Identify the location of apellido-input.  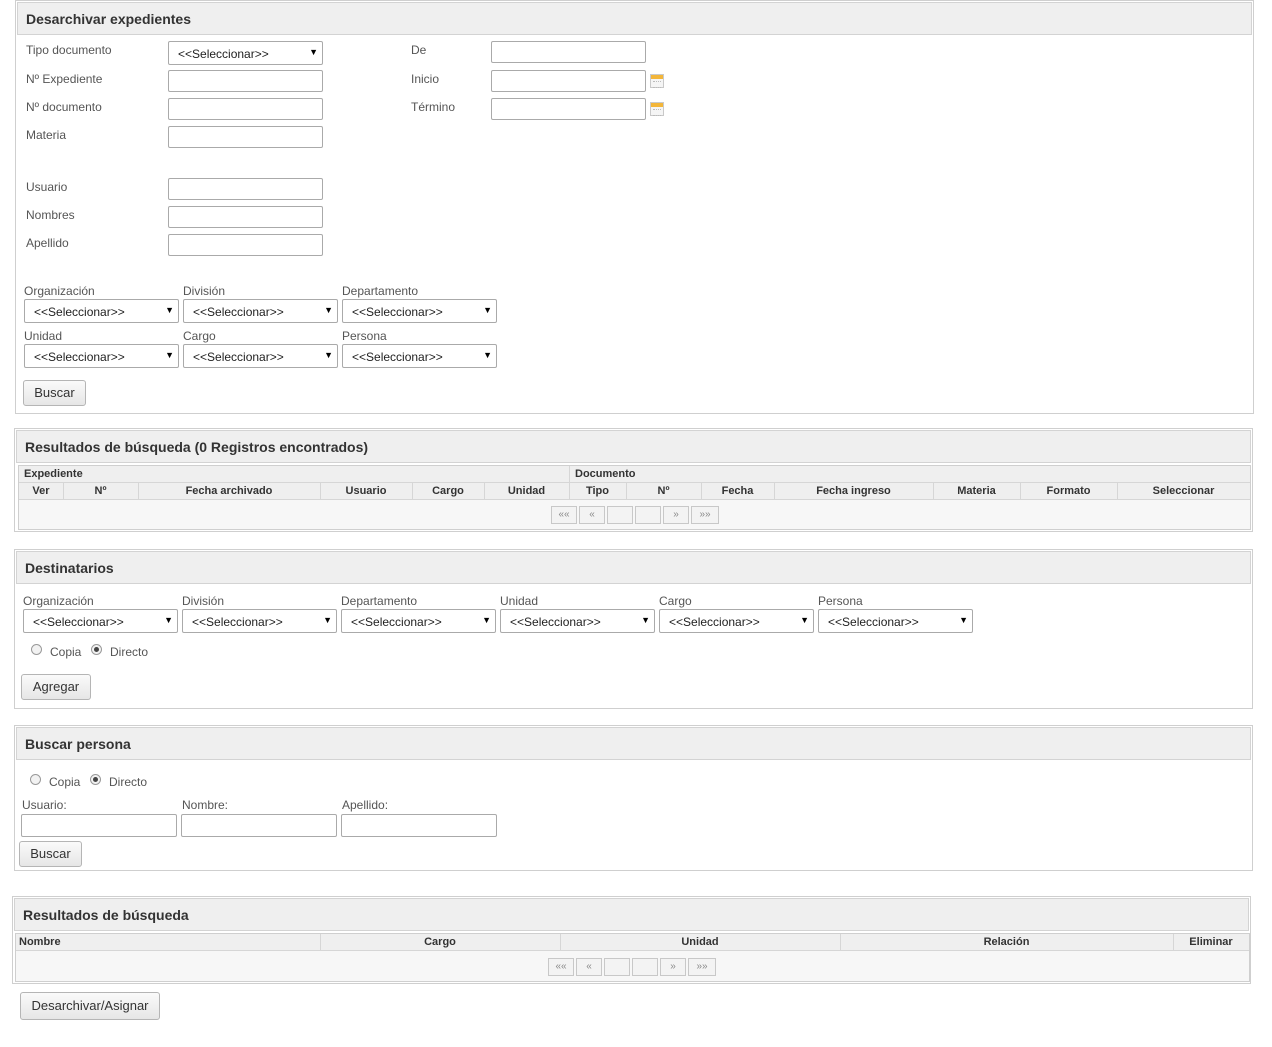
(245, 245).